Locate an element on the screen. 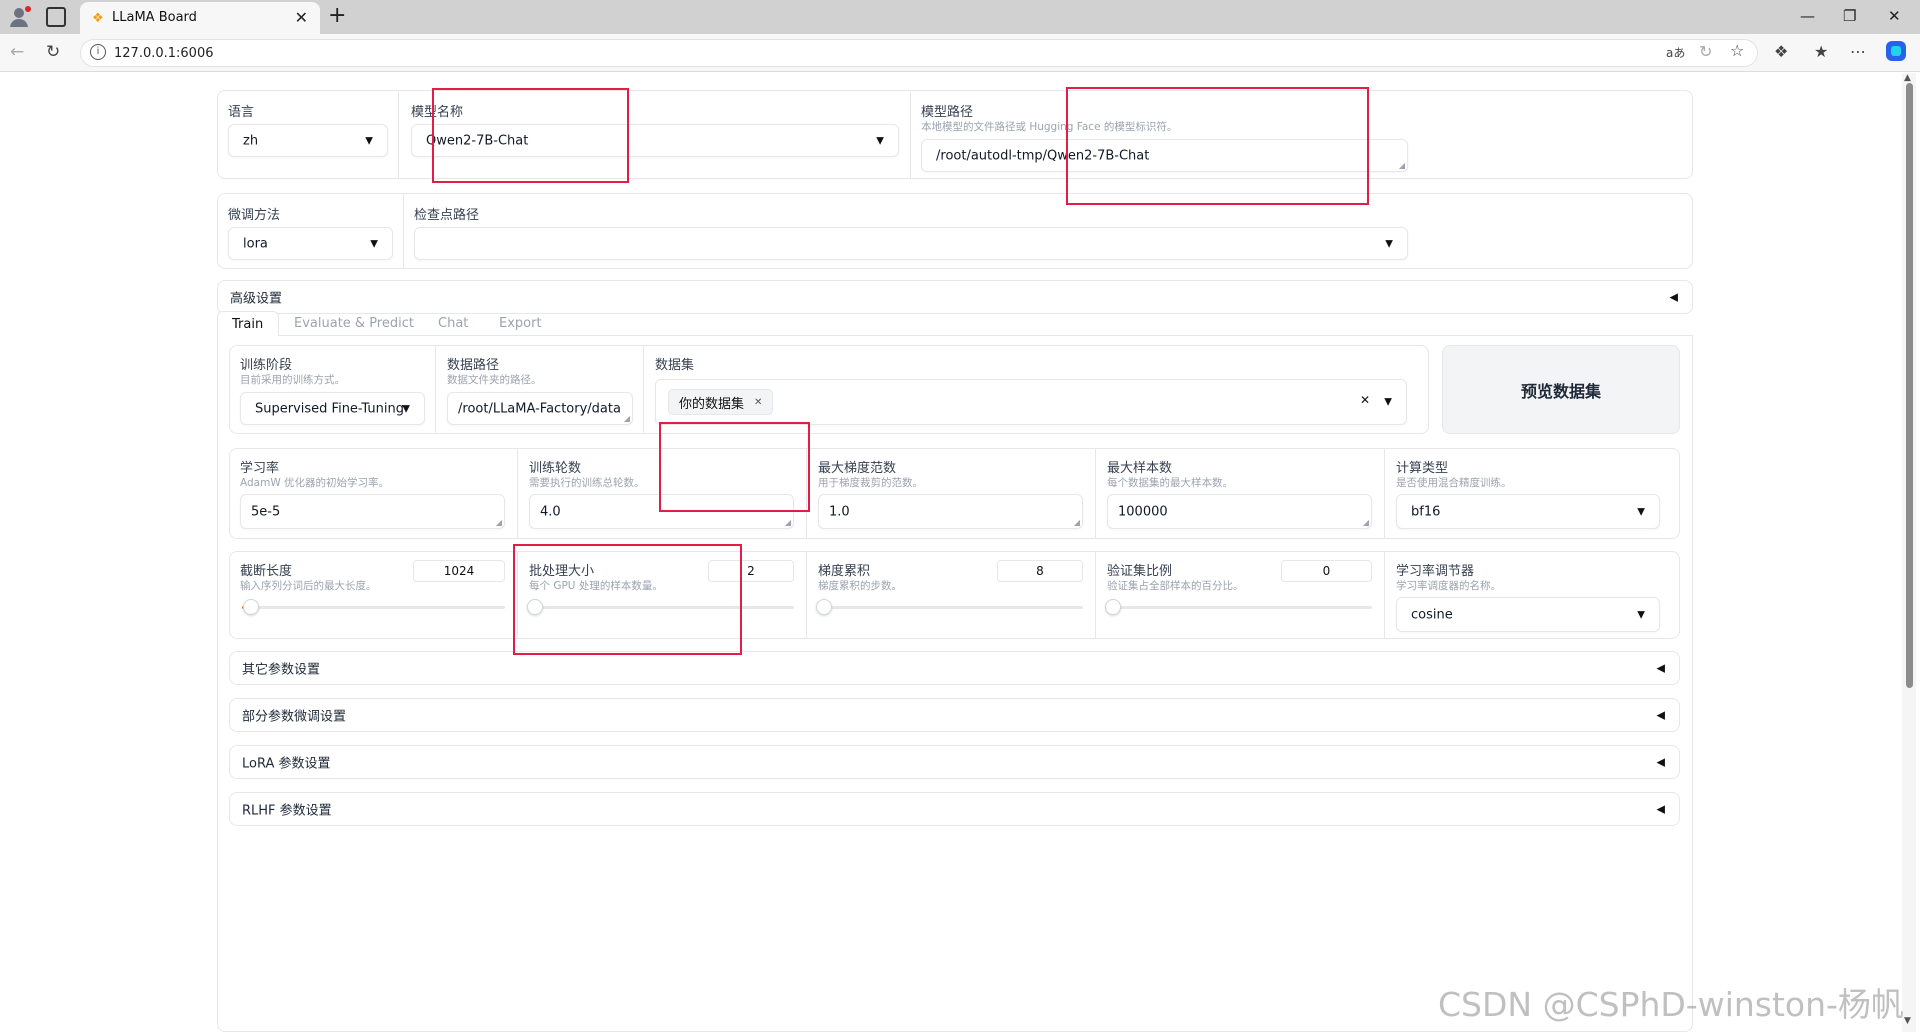 Image resolution: width=1920 pixels, height=1032 pixels. favorites-icon: ★ is located at coordinates (1821, 51).